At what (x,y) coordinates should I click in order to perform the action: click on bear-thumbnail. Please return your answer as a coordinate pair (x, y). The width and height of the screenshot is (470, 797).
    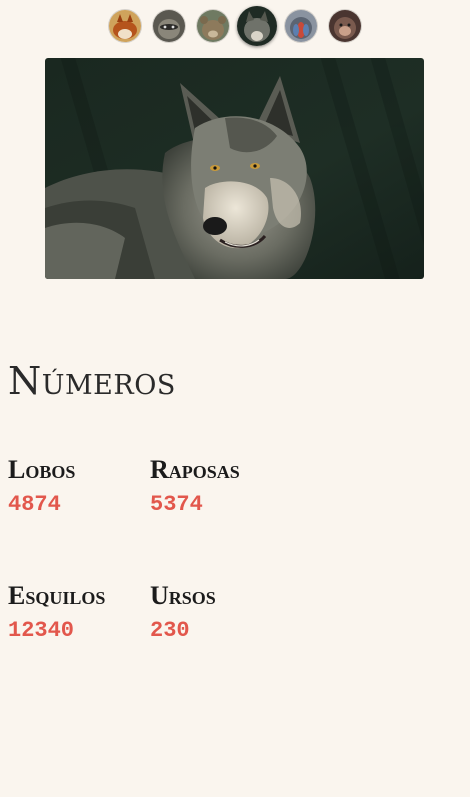
    Looking at the image, I should click on (213, 26).